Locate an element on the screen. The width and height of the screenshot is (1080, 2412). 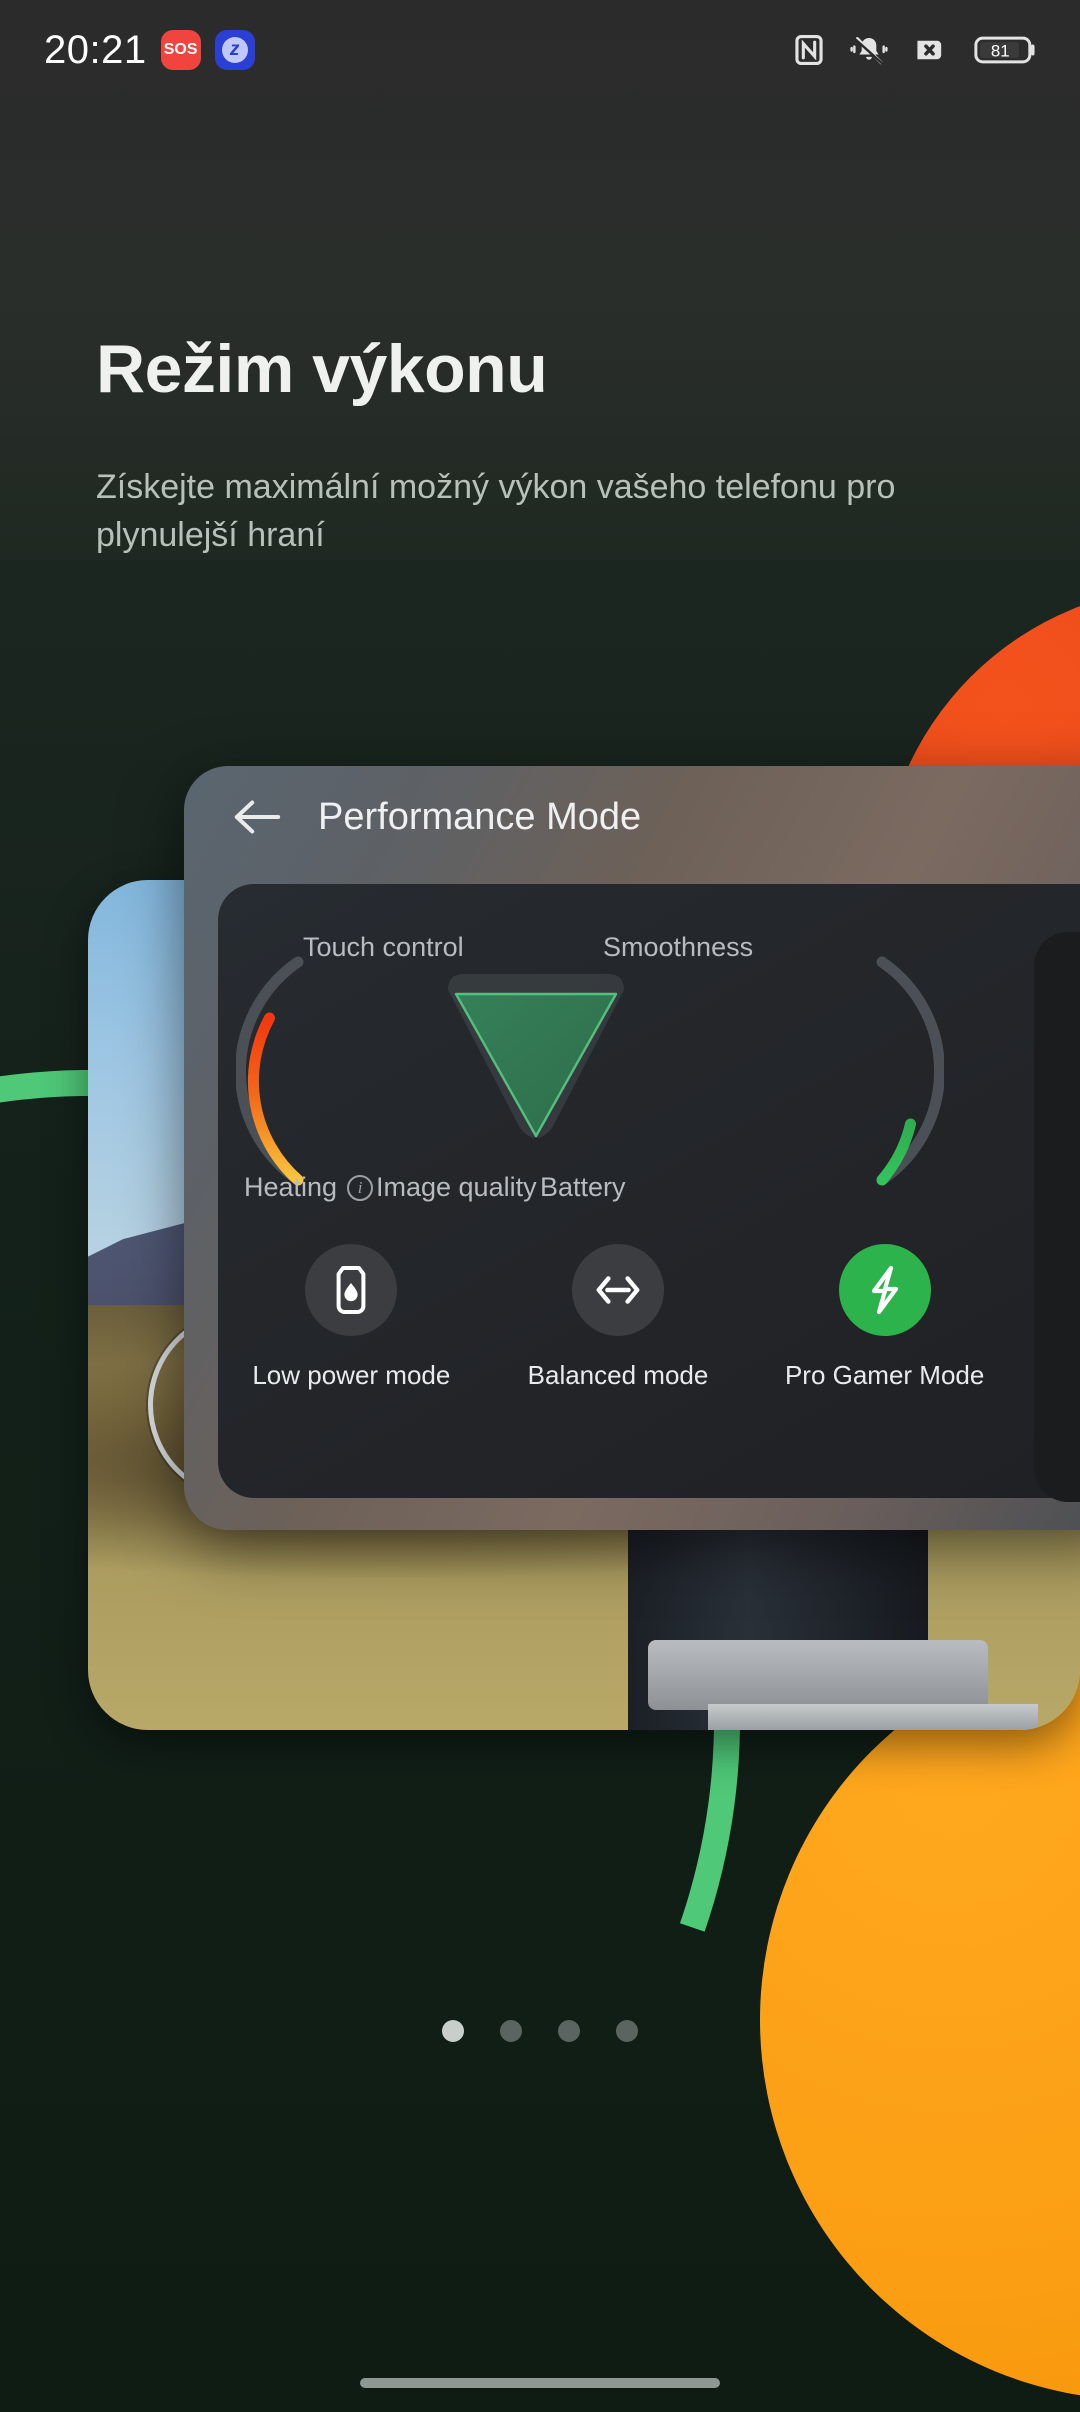
status-bar-right: 81 is located at coordinates (914, 50).